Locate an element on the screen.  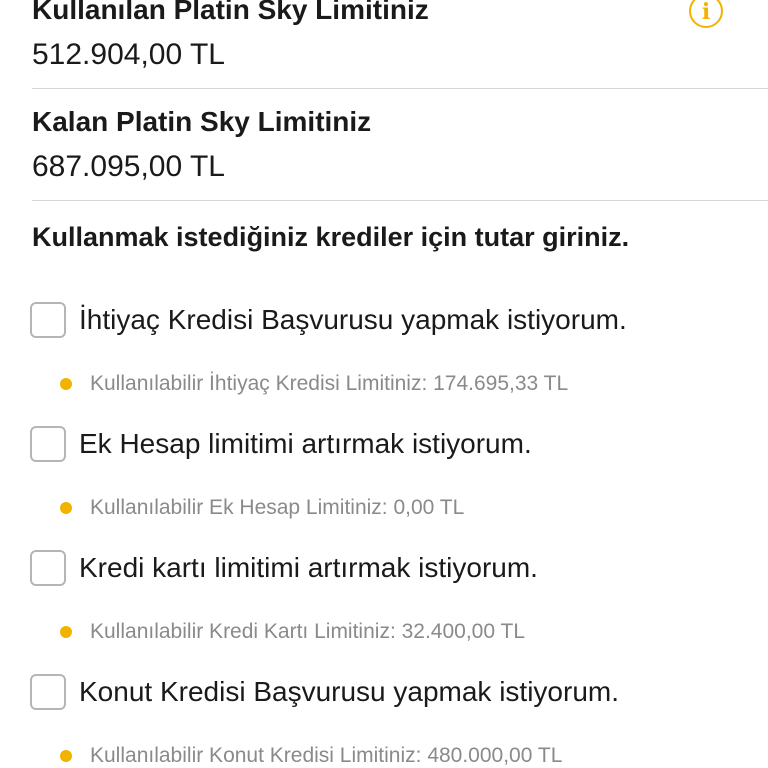
option-kredi-karti: Kredi kartı limitimi artırmak istiyorum. is located at coordinates (284, 568).